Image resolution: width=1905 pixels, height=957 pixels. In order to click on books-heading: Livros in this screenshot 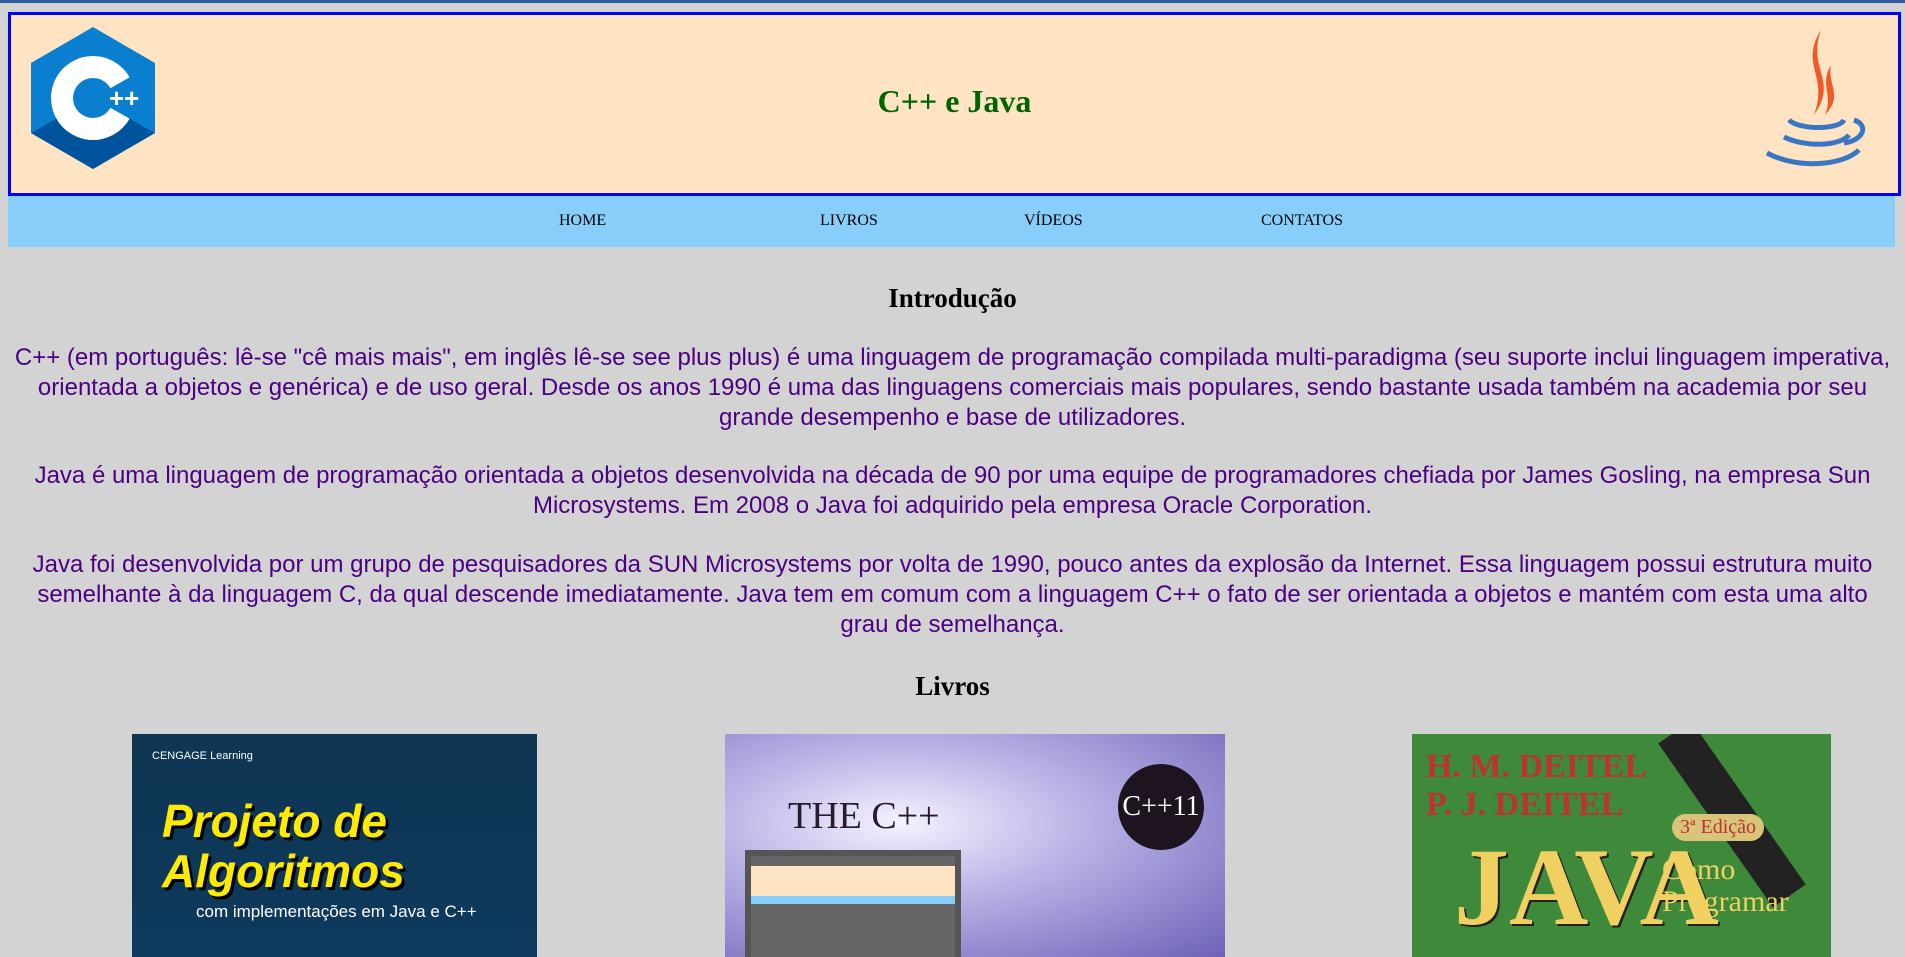, I will do `click(952, 686)`.